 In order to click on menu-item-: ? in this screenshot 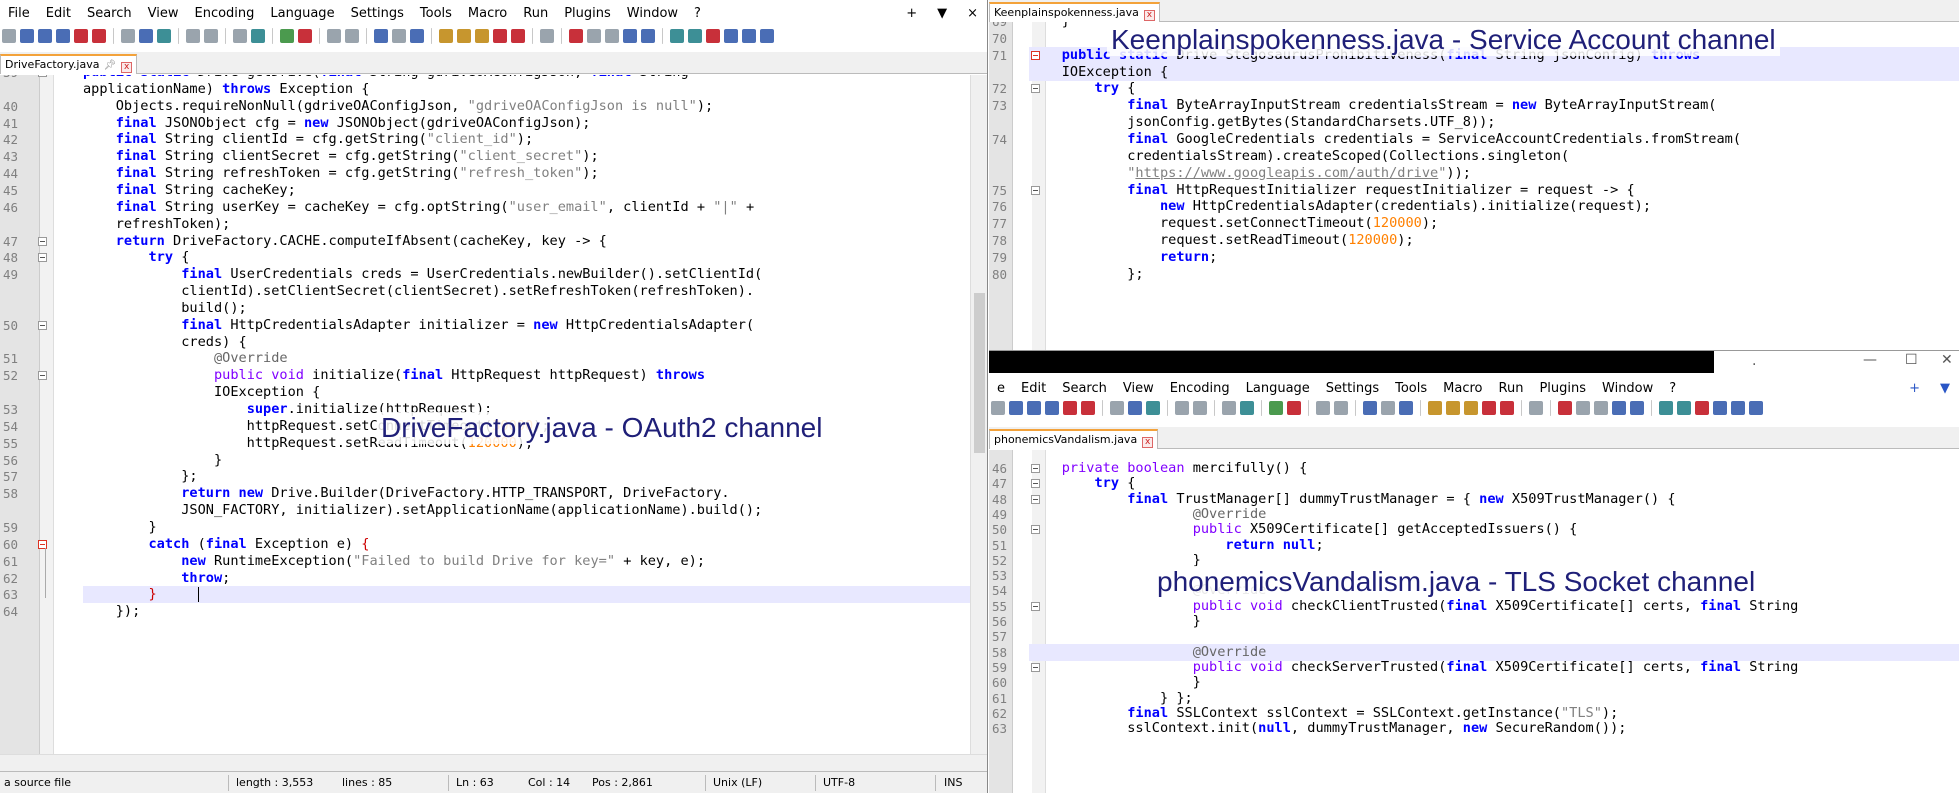, I will do `click(697, 13)`.